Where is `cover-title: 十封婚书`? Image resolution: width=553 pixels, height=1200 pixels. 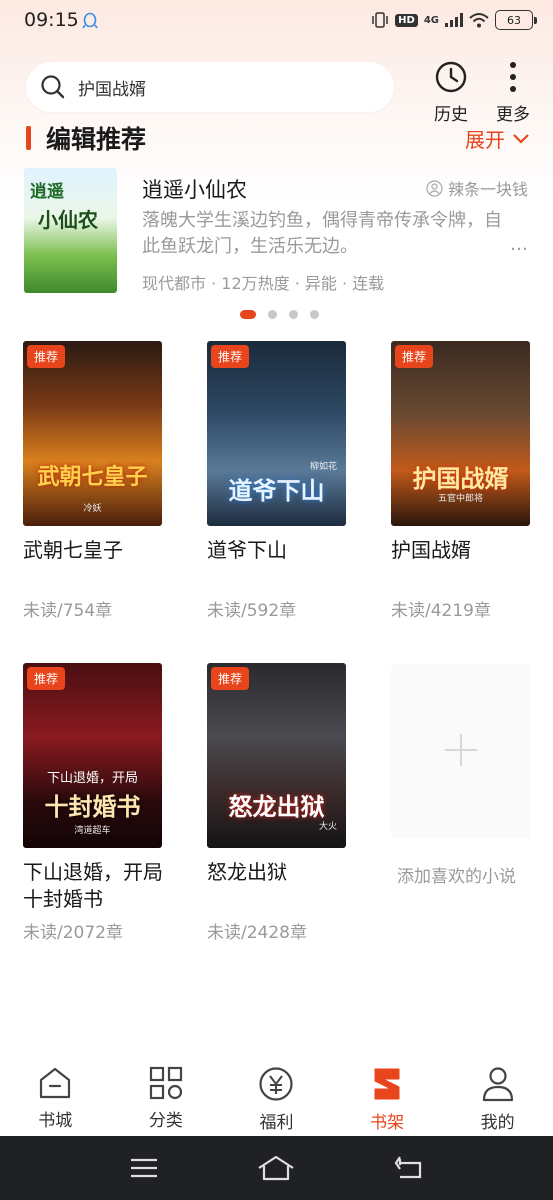 cover-title: 十封婚书 is located at coordinates (92, 807).